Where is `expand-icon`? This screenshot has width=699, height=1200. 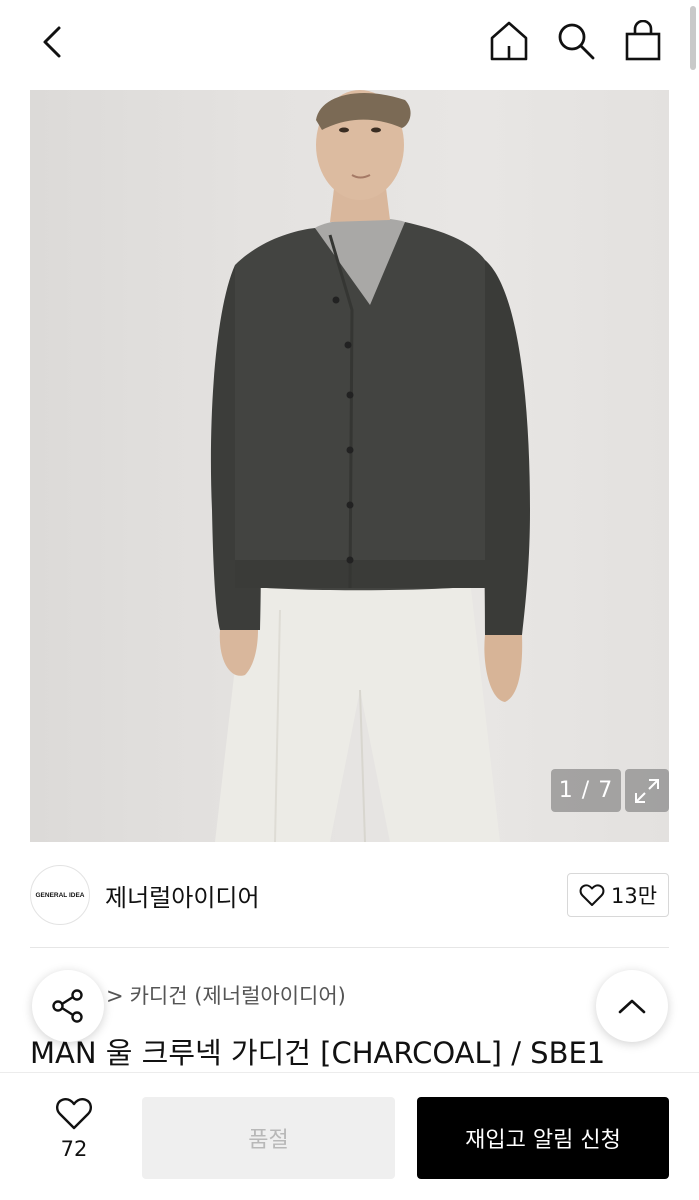
expand-icon is located at coordinates (647, 790).